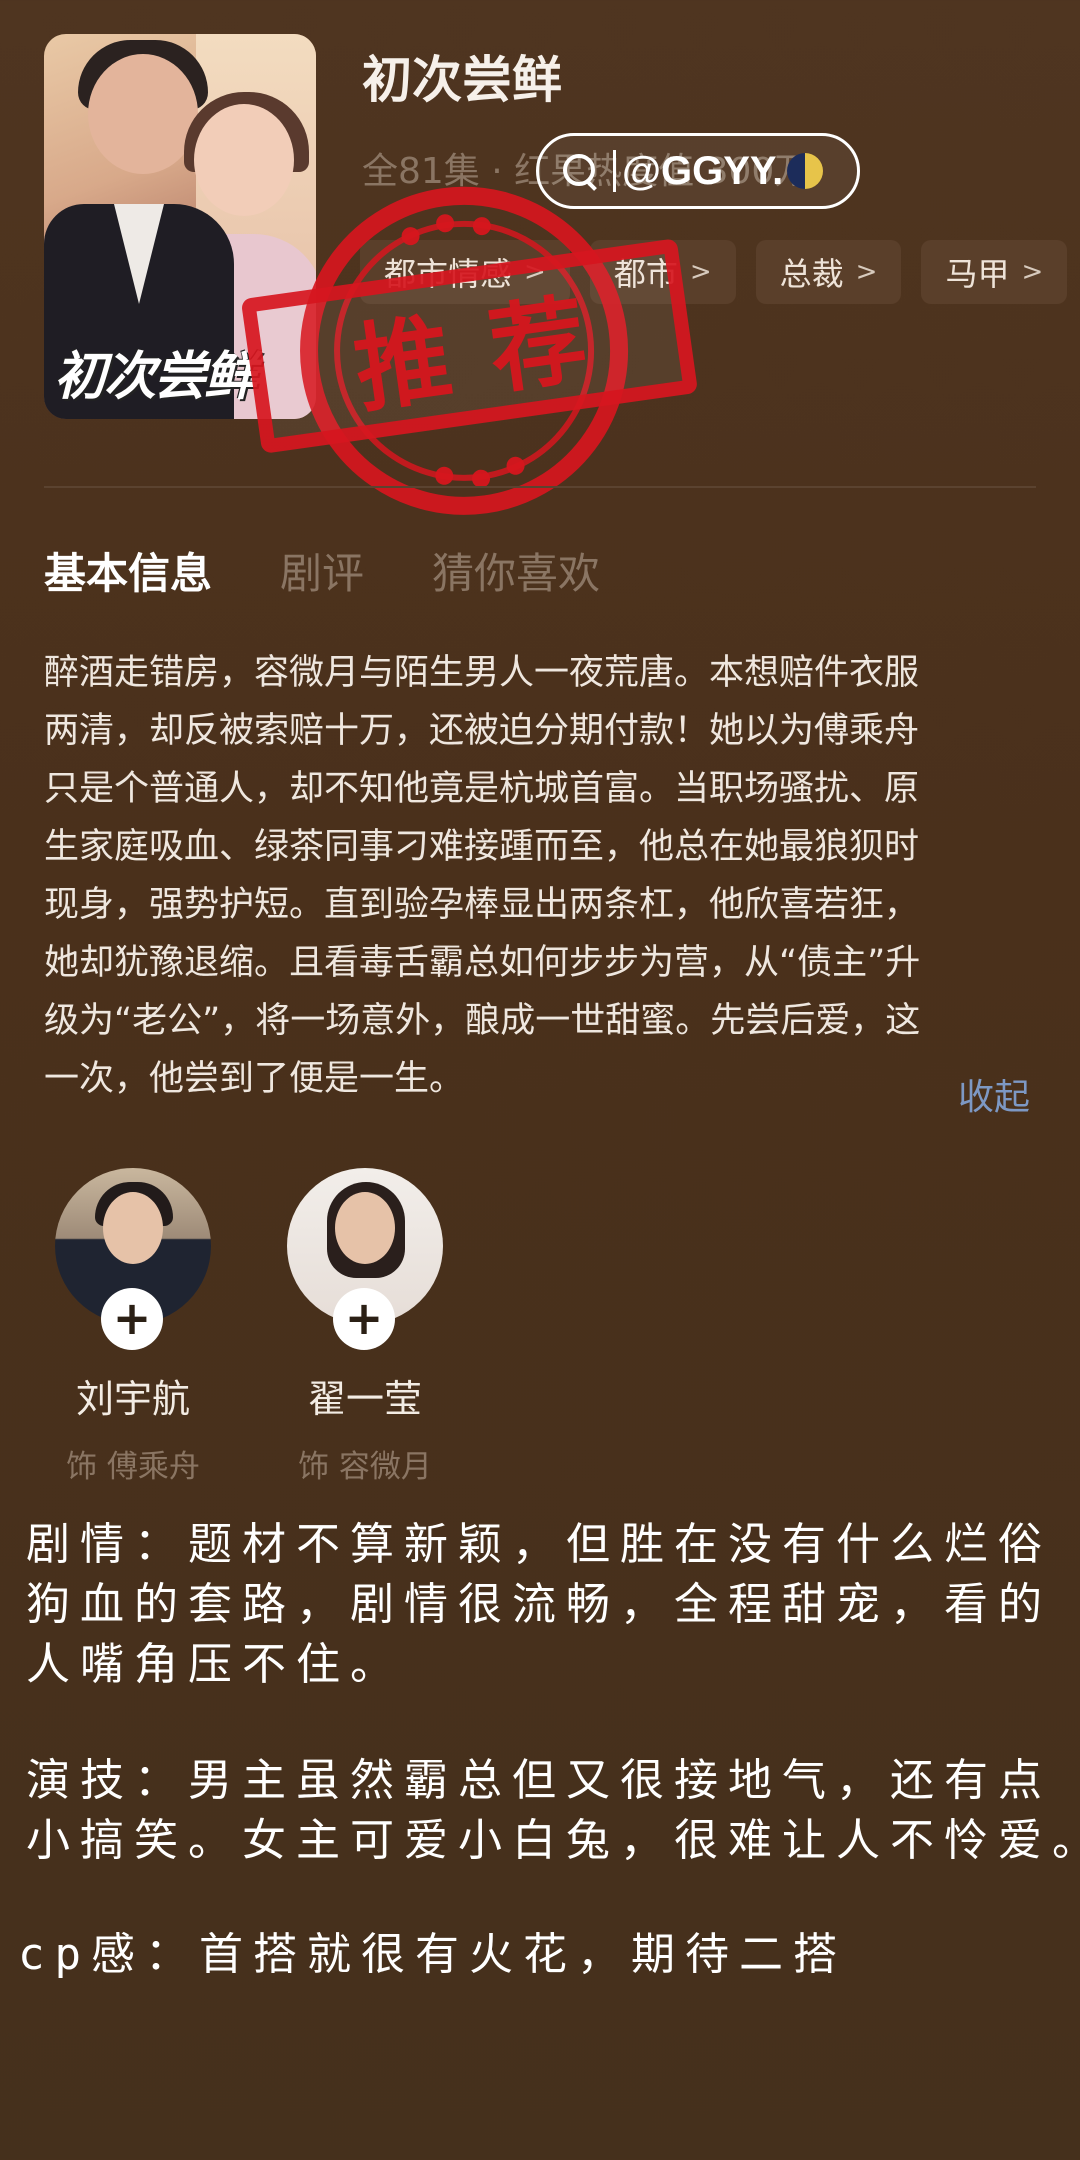 The width and height of the screenshot is (1080, 2160). I want to click on drama-title: 初次尝鲜, so click(462, 80).